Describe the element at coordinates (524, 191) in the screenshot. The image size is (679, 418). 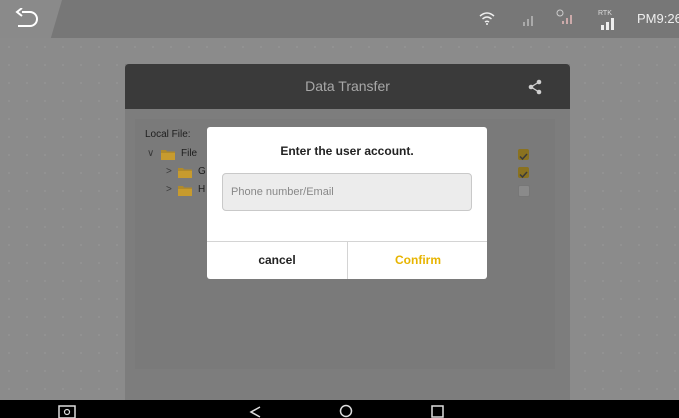
I see `checkbox-unchecked` at that location.